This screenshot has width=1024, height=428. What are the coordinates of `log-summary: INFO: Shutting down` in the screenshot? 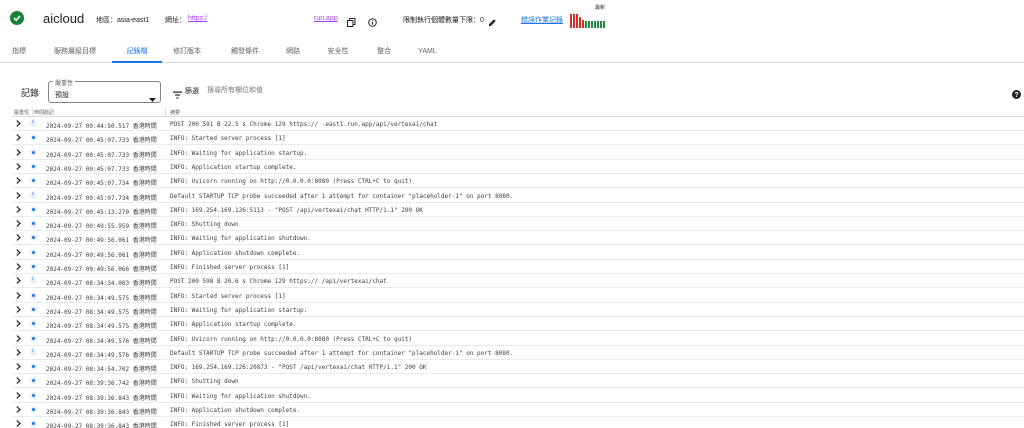 It's located at (204, 382).